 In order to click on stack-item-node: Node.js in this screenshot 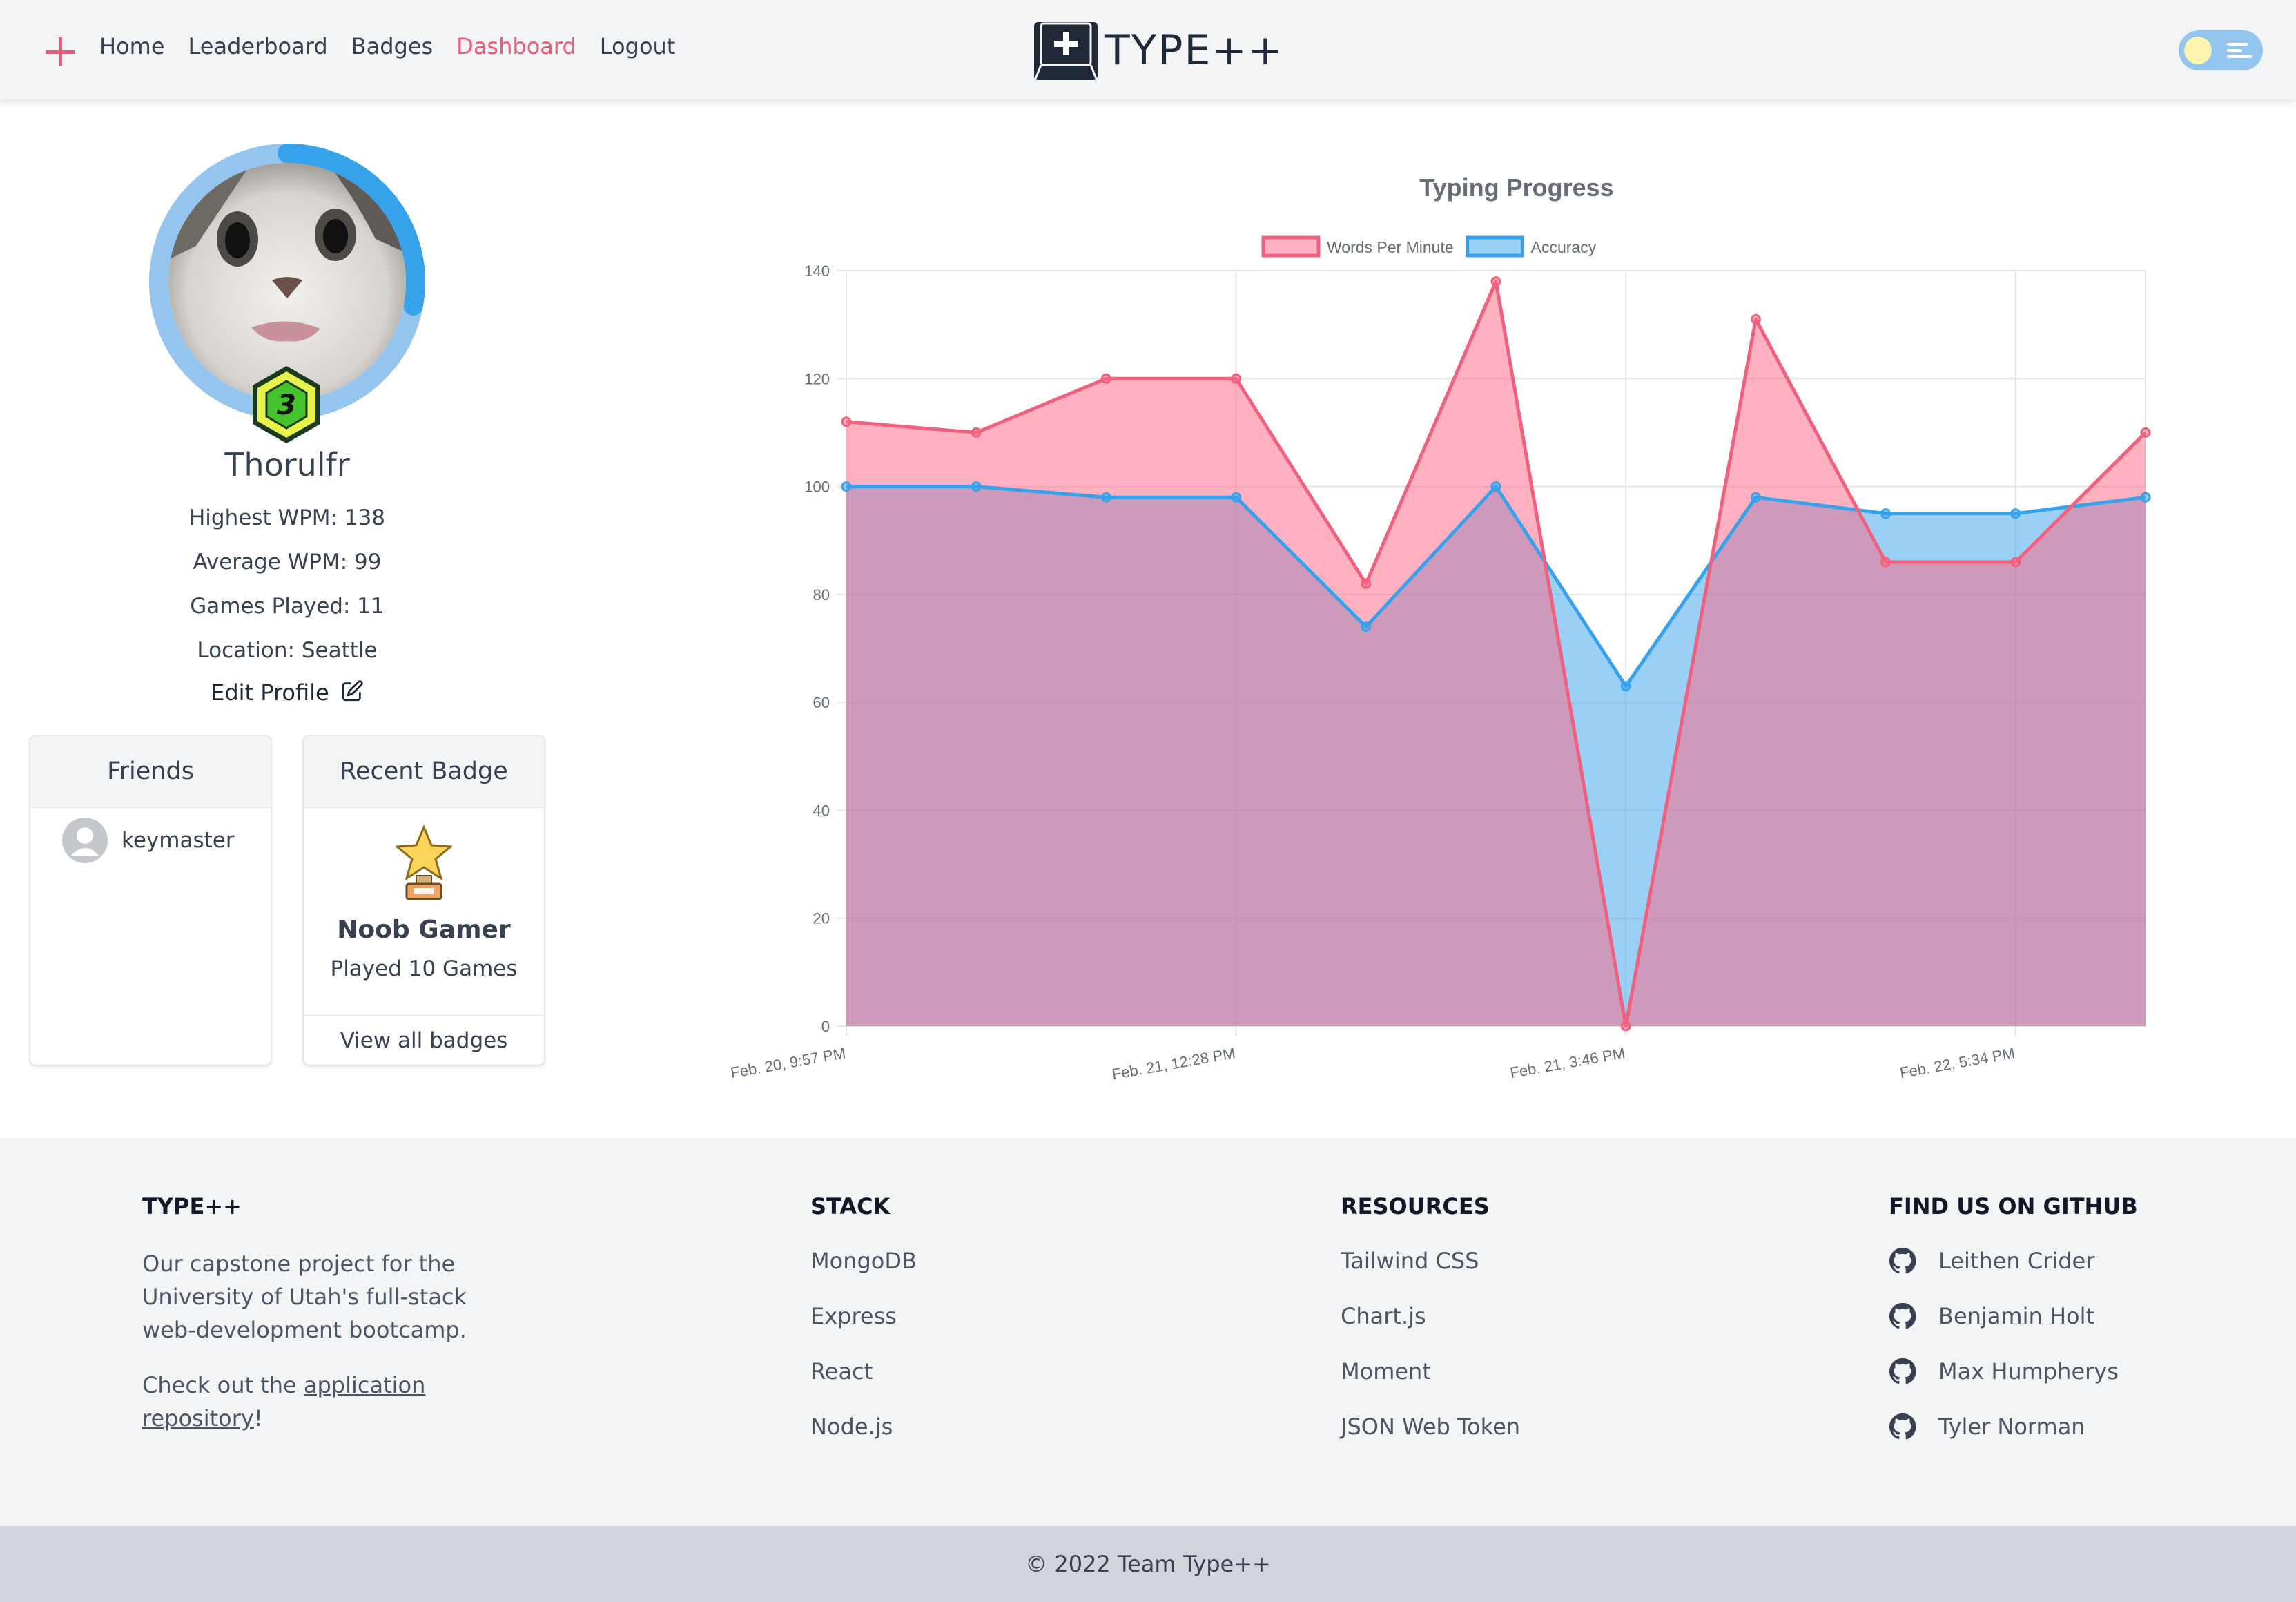, I will do `click(863, 1427)`.